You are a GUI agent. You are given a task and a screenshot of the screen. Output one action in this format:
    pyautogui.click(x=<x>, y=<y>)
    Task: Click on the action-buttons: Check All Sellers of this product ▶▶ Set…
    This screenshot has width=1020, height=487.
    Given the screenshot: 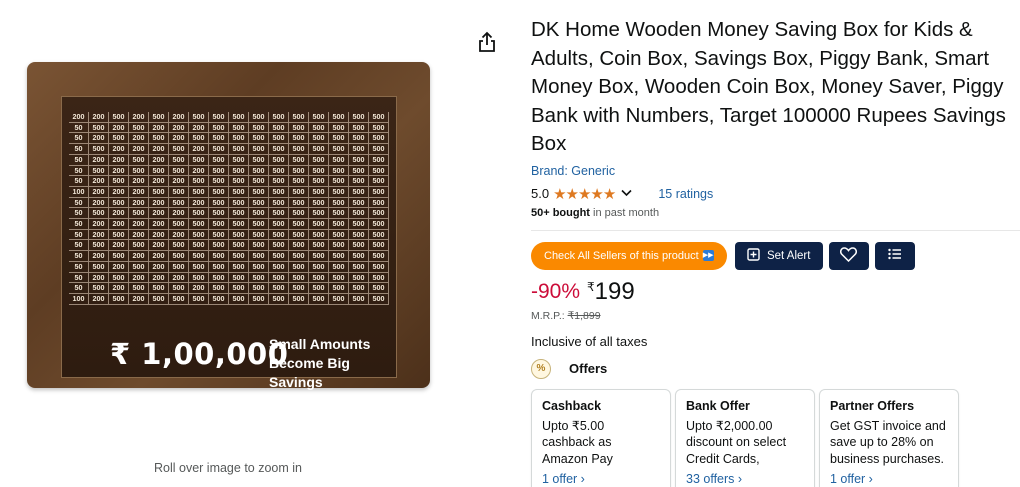 What is the action you would take?
    pyautogui.click(x=775, y=255)
    